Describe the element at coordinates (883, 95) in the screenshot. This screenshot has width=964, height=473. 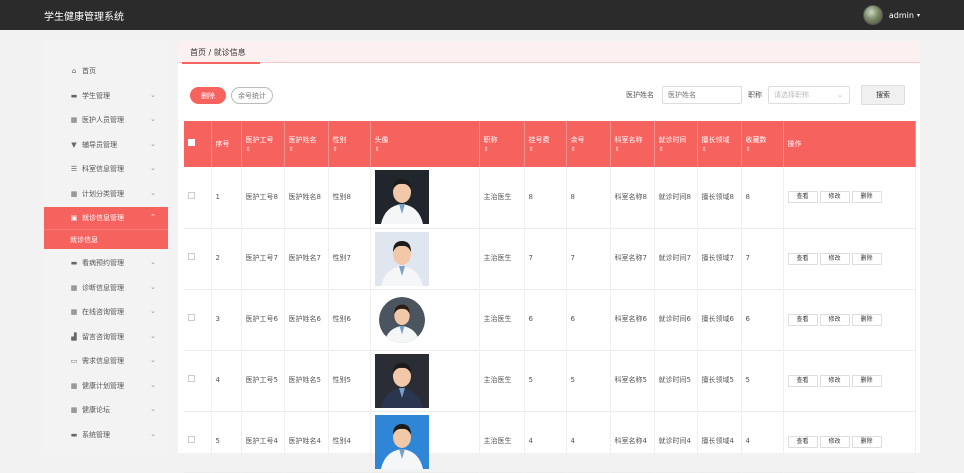
I see `search-button: 搜索` at that location.